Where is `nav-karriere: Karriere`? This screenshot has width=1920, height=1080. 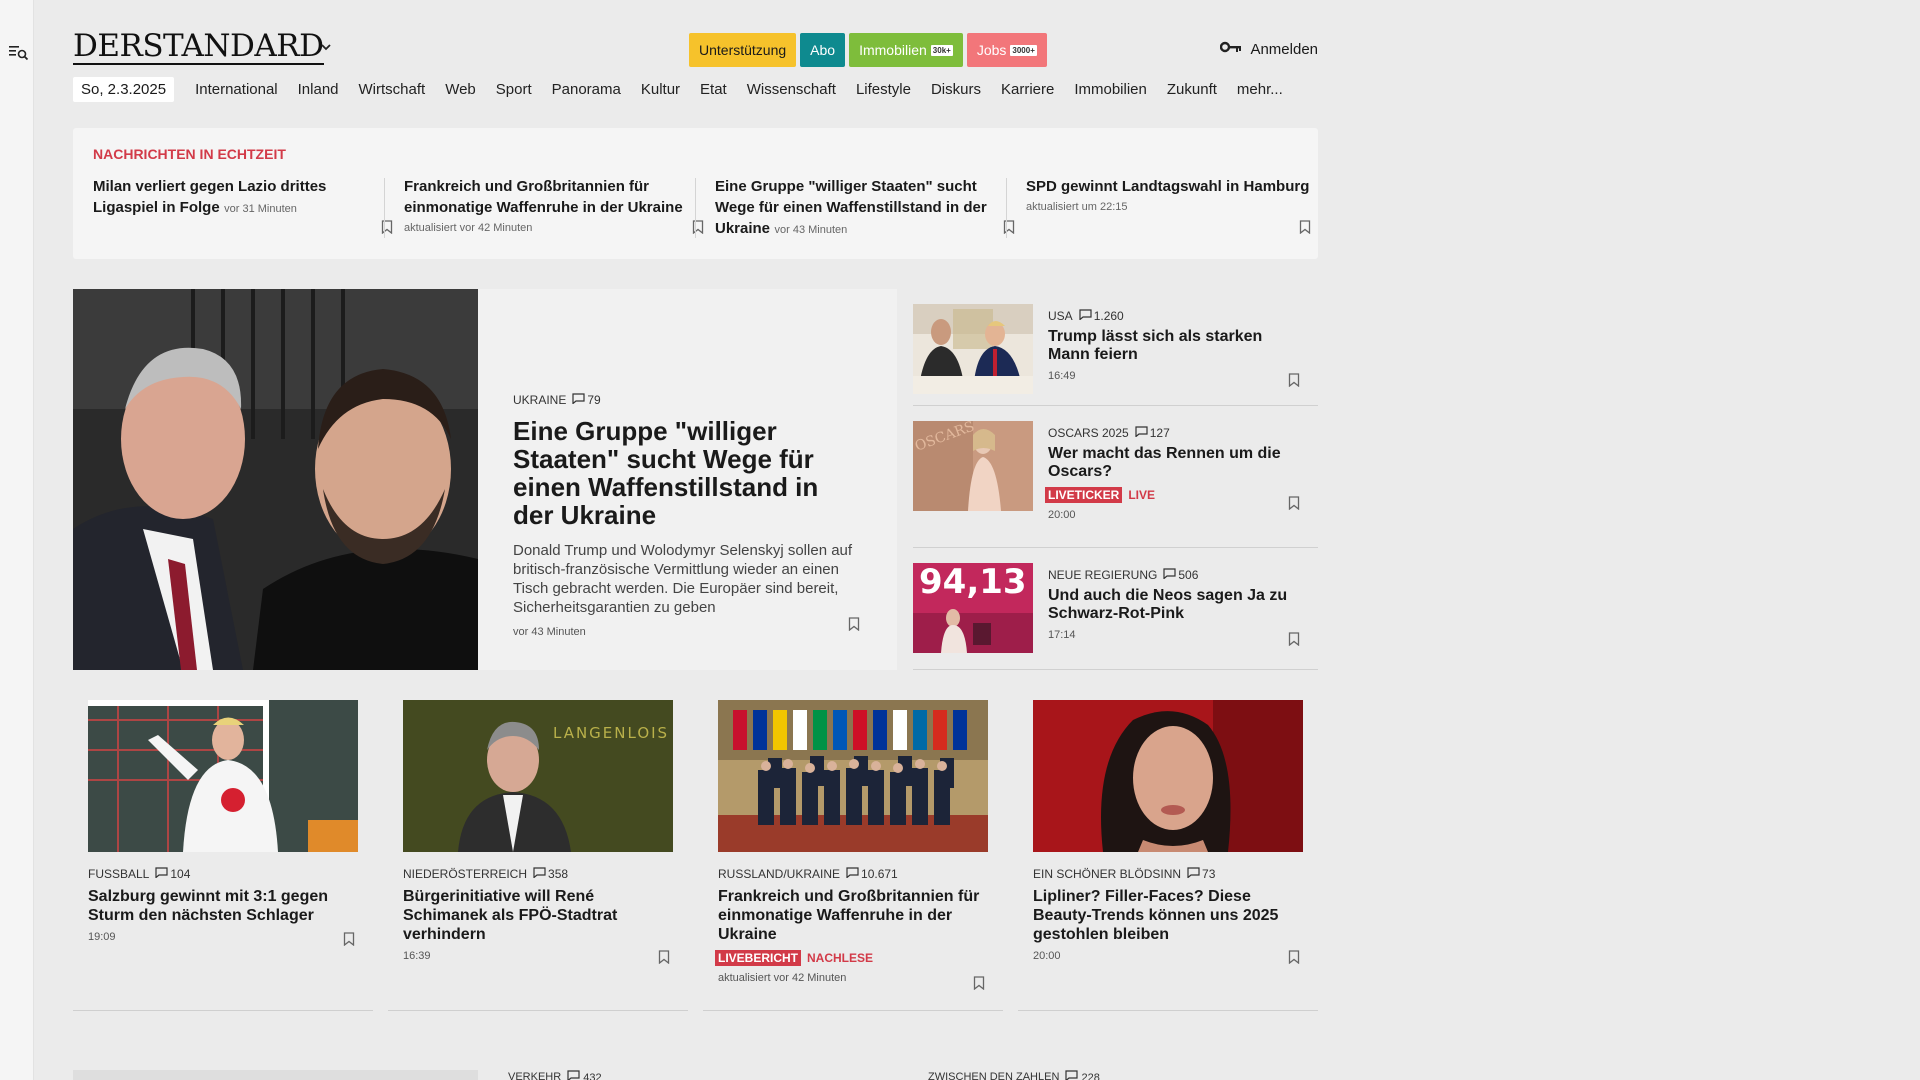 nav-karriere: Karriere is located at coordinates (1027, 89).